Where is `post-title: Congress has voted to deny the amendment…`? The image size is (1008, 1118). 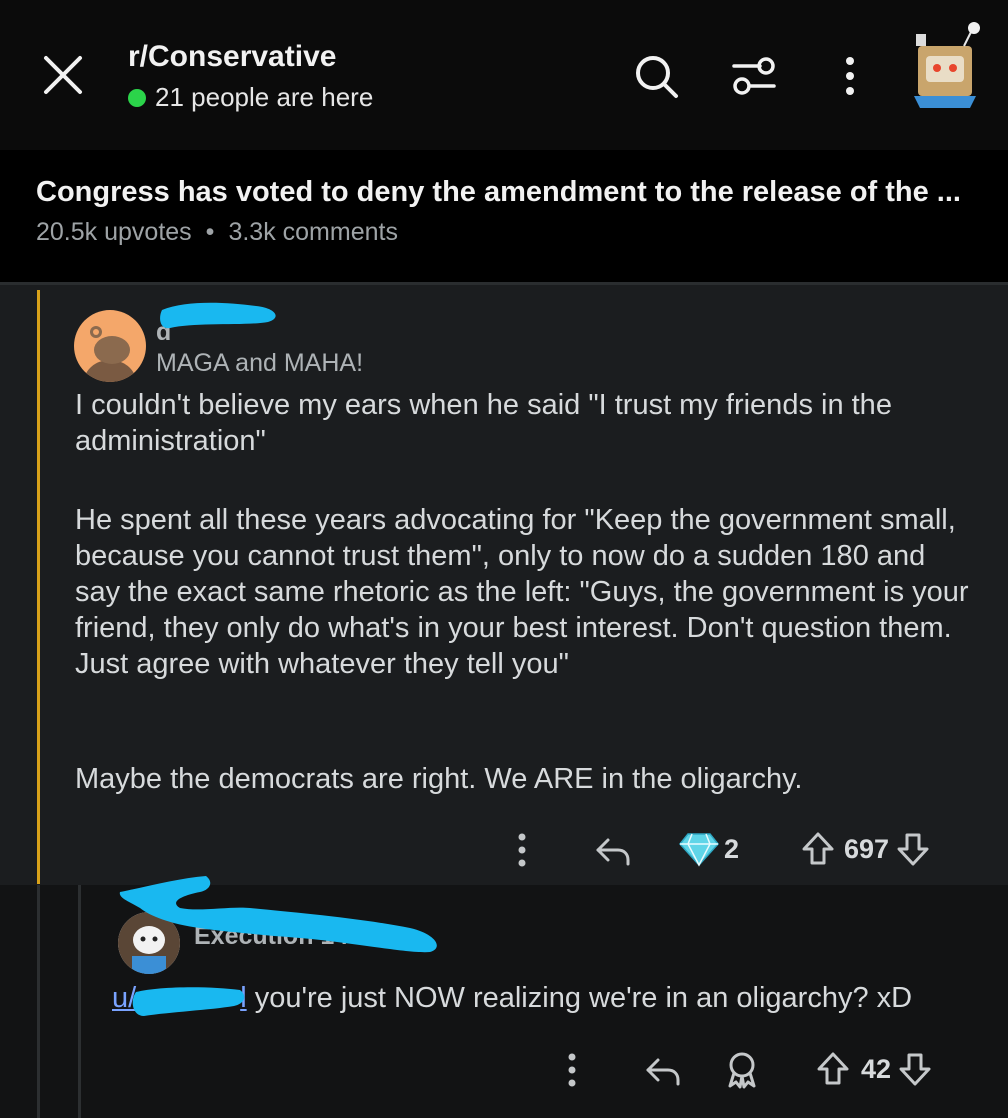 post-title: Congress has voted to deny the amendment… is located at coordinates (498, 192).